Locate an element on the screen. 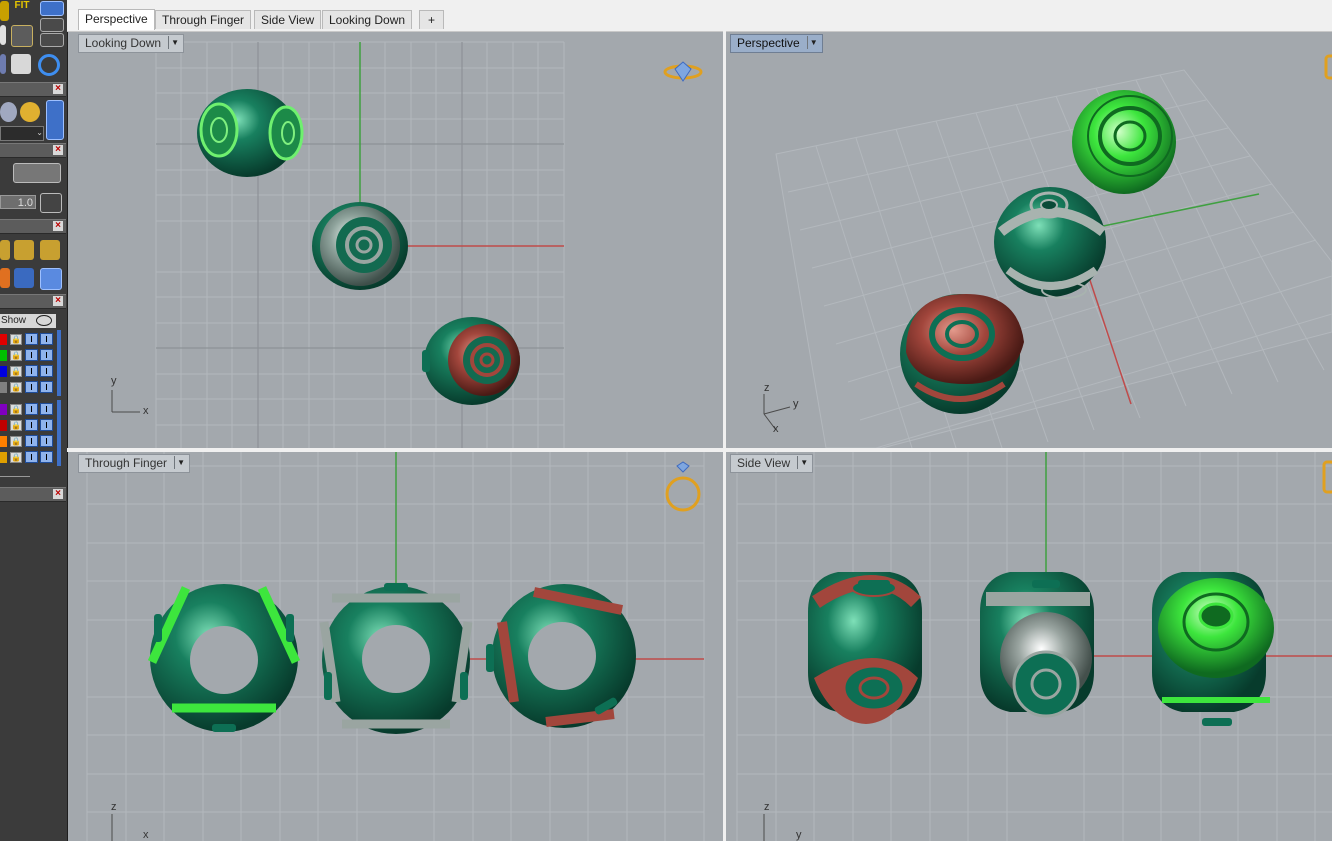  bead-green-perspective is located at coordinates (1124, 142).